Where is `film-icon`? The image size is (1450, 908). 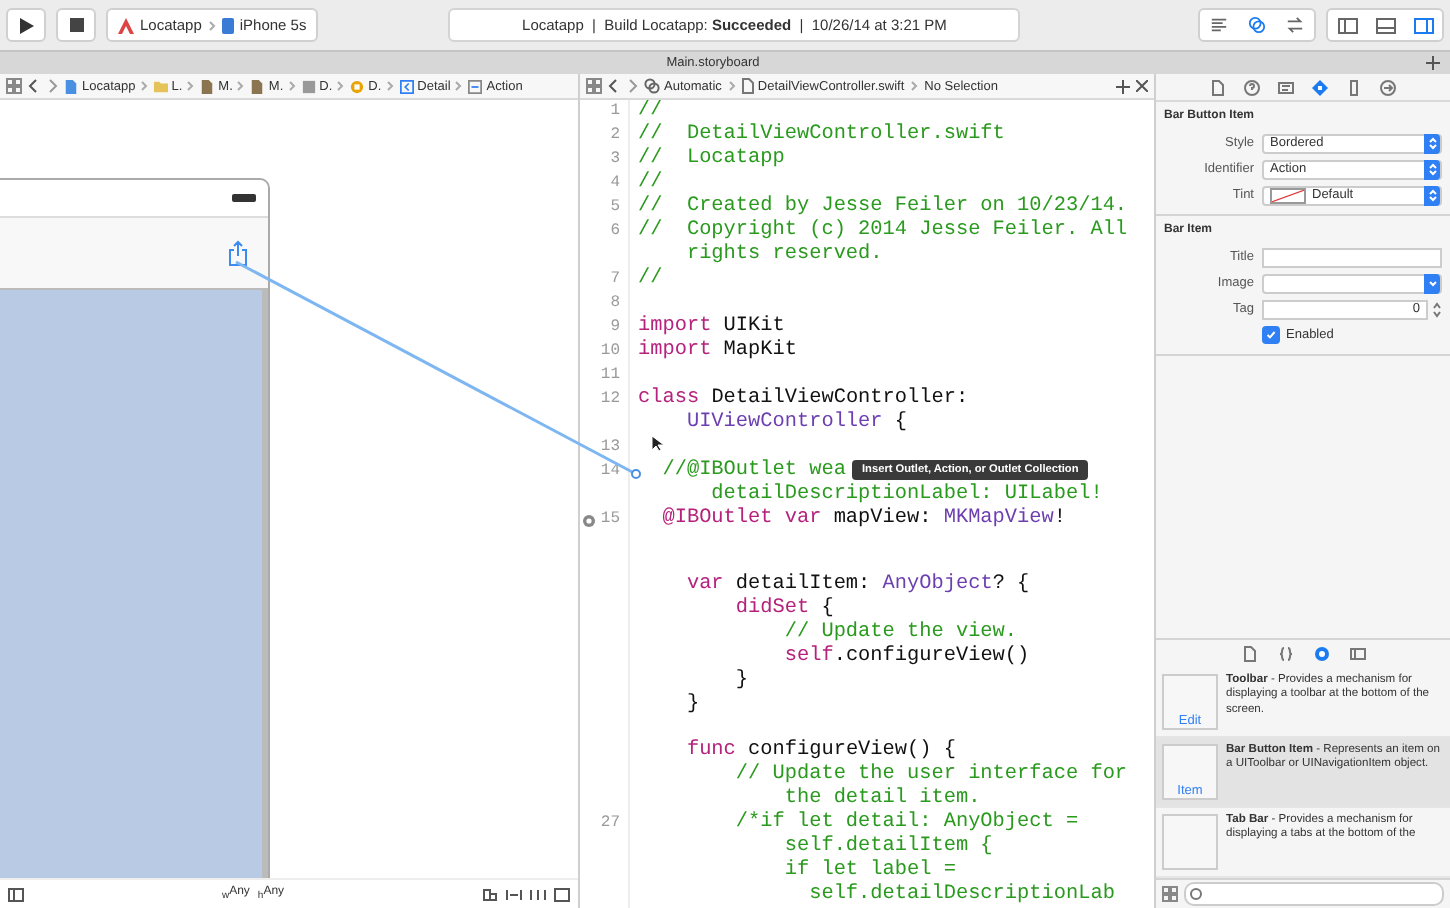
film-icon is located at coordinates (1357, 654).